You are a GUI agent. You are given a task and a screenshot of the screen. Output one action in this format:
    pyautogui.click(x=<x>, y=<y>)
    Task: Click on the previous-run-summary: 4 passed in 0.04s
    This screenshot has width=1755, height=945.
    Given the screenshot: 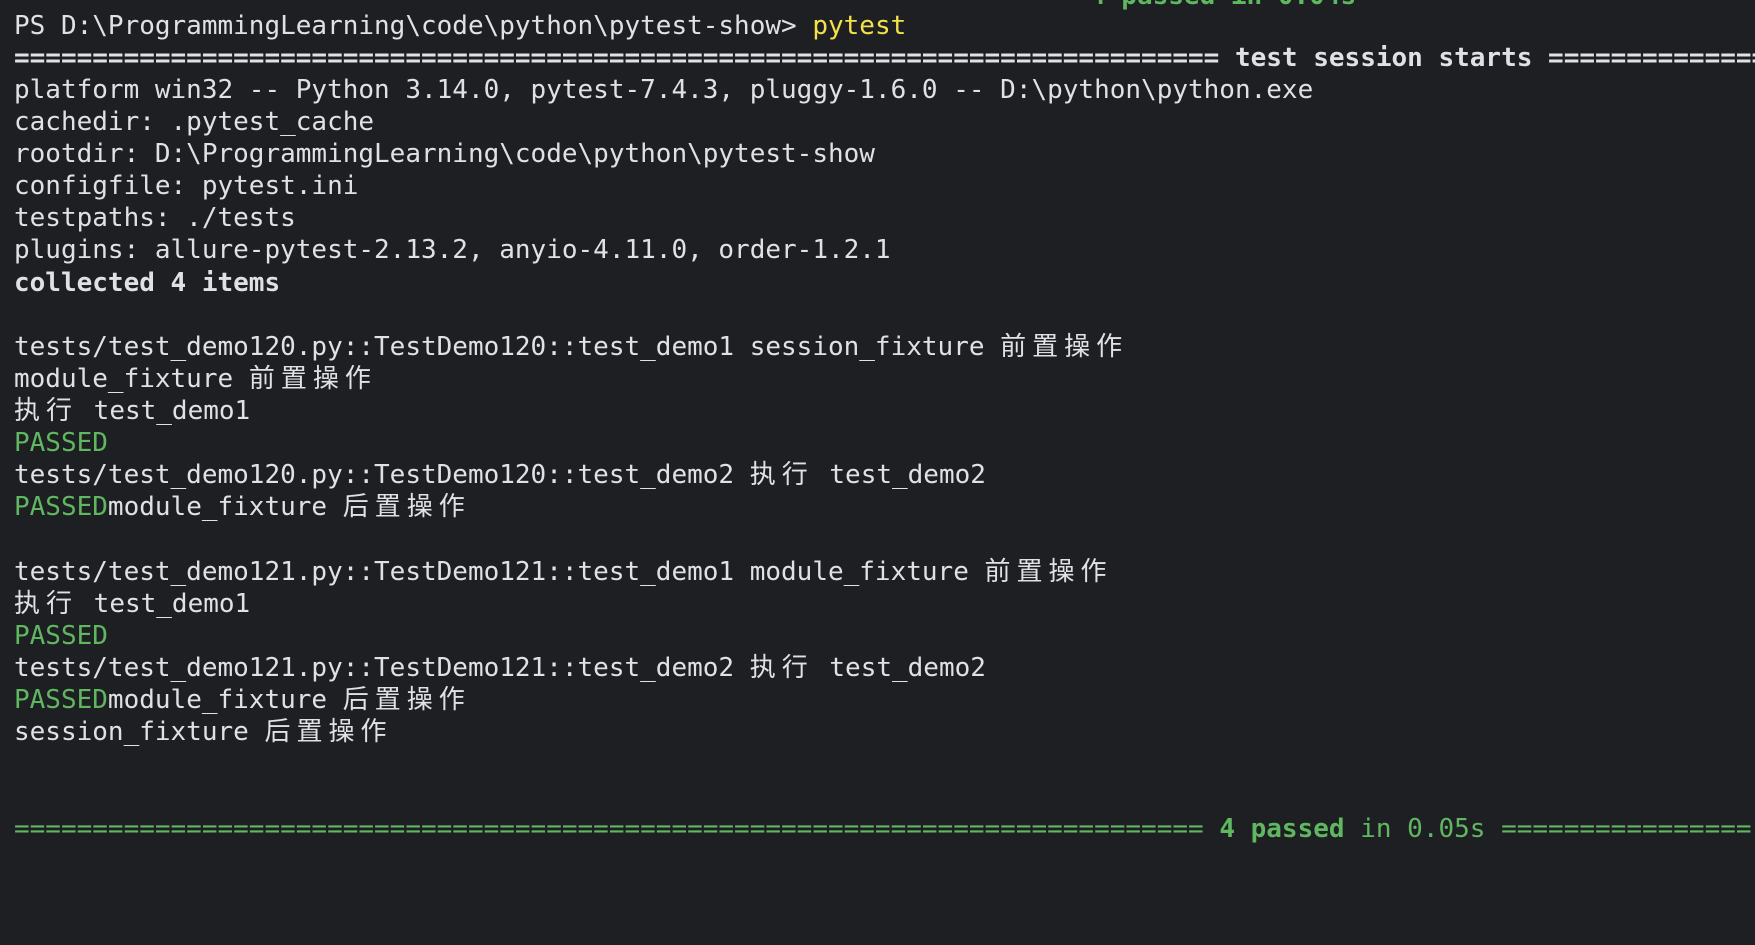 What is the action you would take?
    pyautogui.click(x=1223, y=7)
    